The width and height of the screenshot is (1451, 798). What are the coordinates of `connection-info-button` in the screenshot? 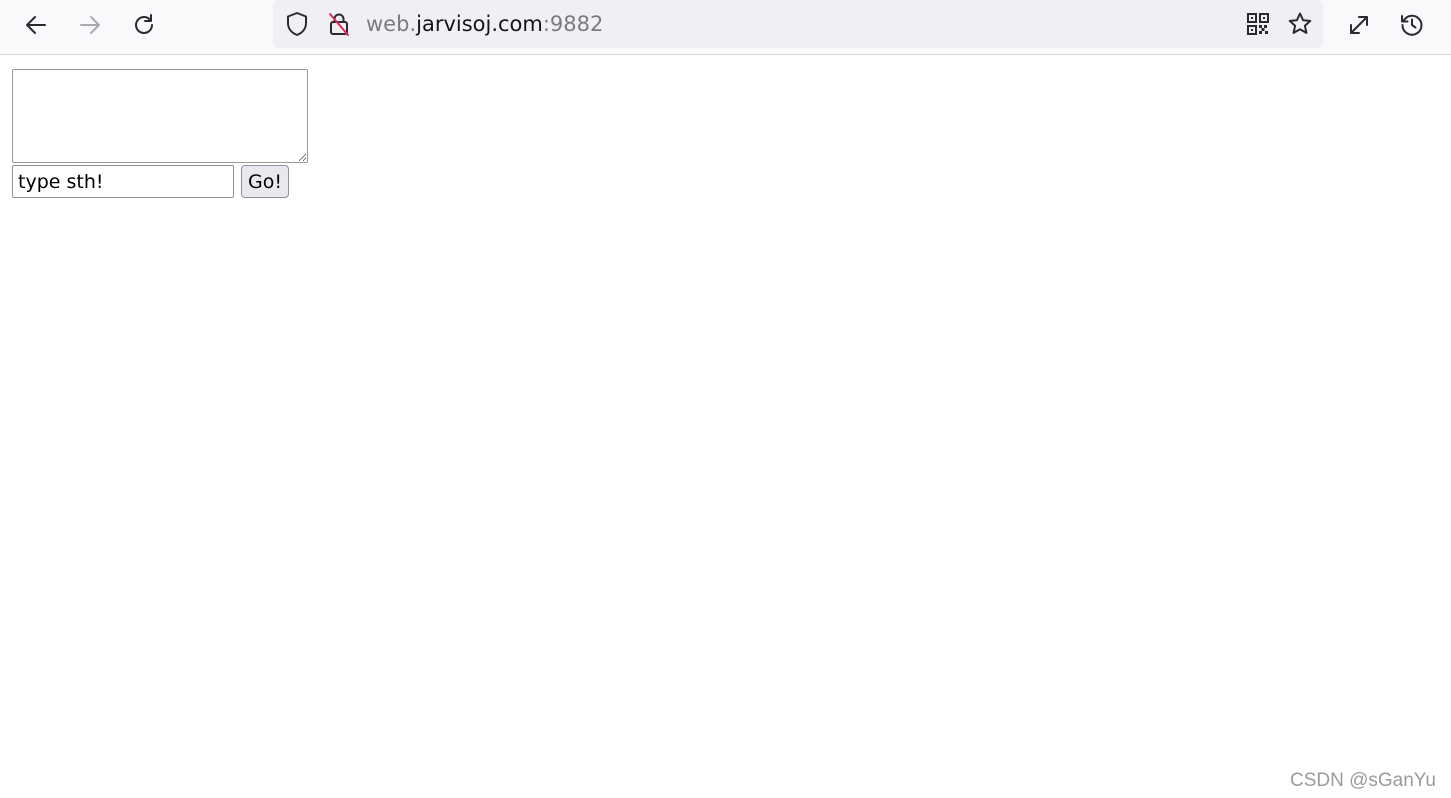 It's located at (339, 24).